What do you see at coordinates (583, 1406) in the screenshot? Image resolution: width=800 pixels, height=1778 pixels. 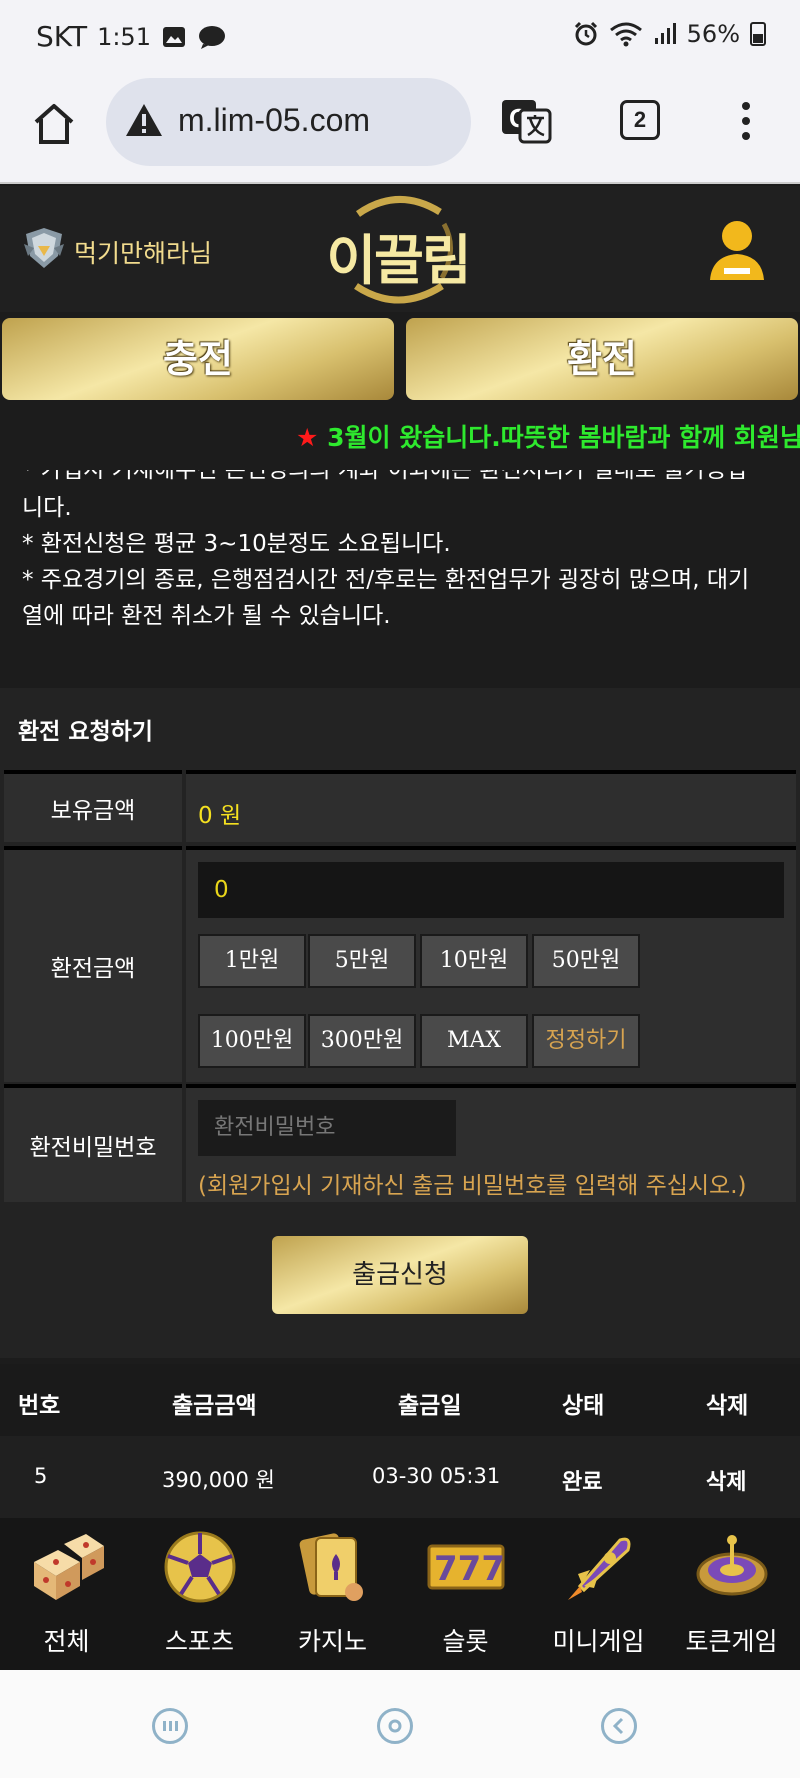 I see `col-status: 상태` at bounding box center [583, 1406].